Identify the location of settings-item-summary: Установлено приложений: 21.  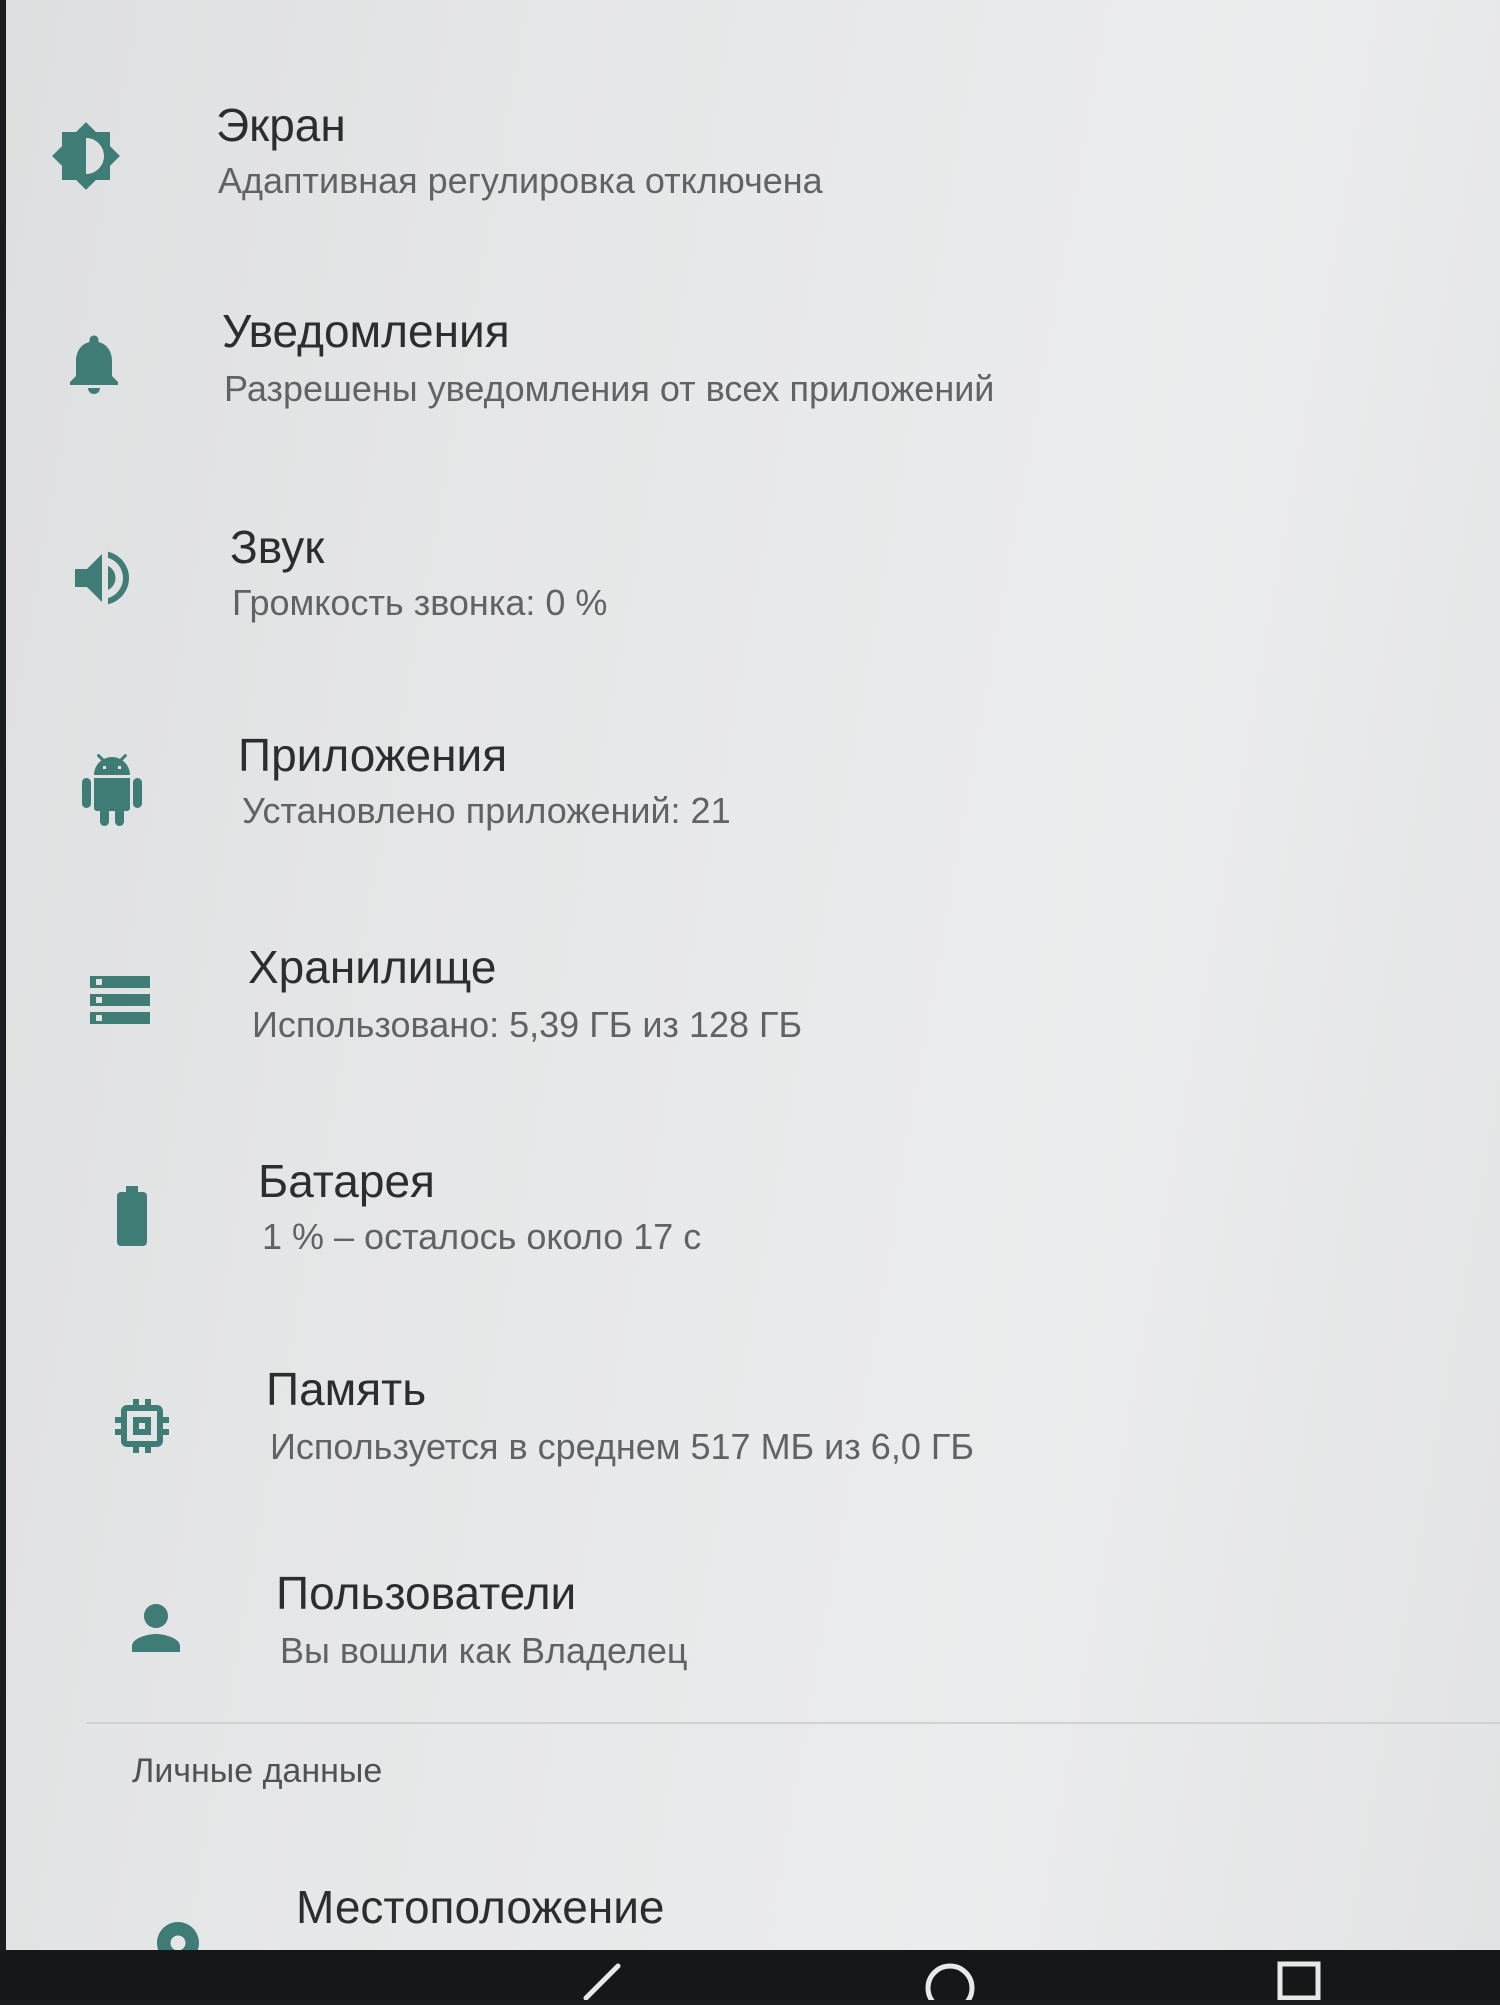
(486, 810).